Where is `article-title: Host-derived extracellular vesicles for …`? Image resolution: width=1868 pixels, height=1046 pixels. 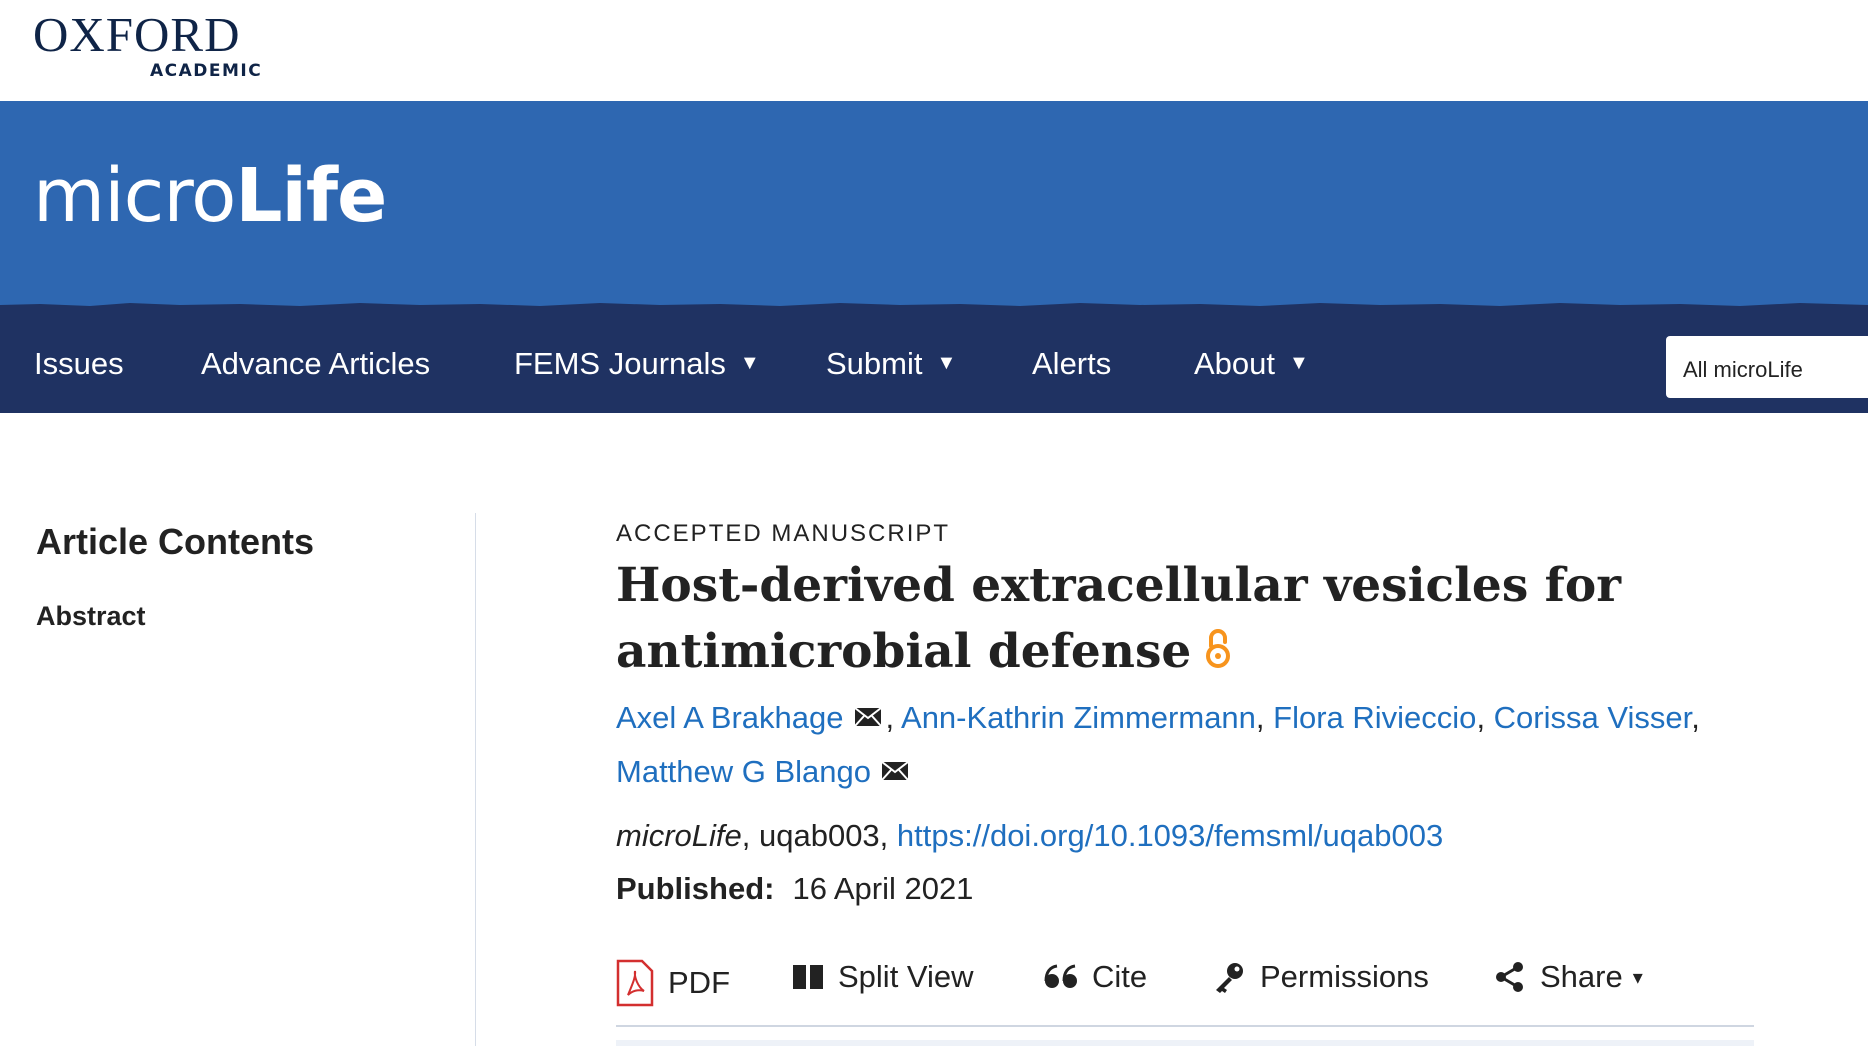
article-title: Host-derived extracellular vesicles for … is located at coordinates (1146, 620).